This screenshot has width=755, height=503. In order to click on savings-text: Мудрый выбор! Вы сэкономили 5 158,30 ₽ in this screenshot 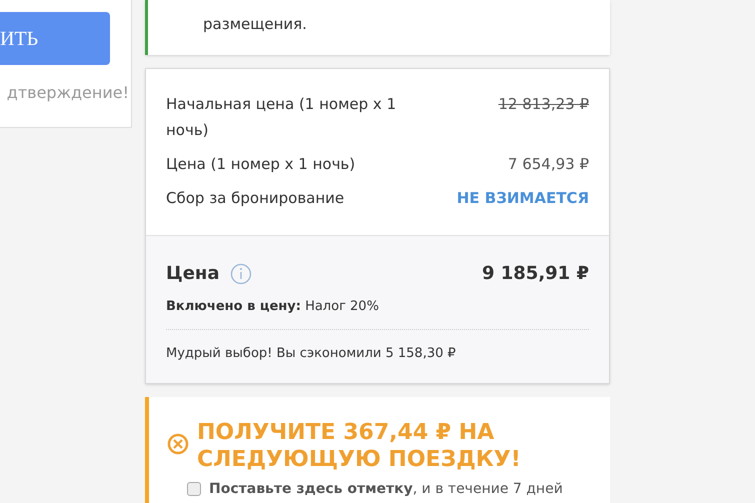, I will do `click(311, 353)`.